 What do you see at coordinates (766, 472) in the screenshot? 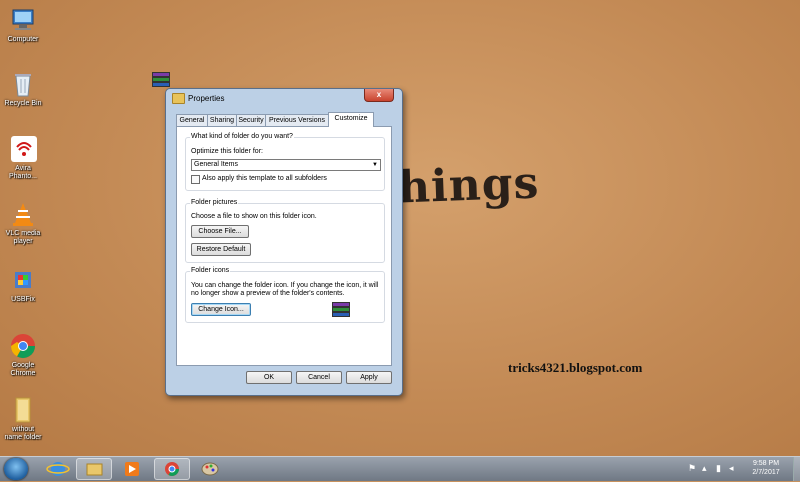
I see `clock-date: 2/7/2017` at bounding box center [766, 472].